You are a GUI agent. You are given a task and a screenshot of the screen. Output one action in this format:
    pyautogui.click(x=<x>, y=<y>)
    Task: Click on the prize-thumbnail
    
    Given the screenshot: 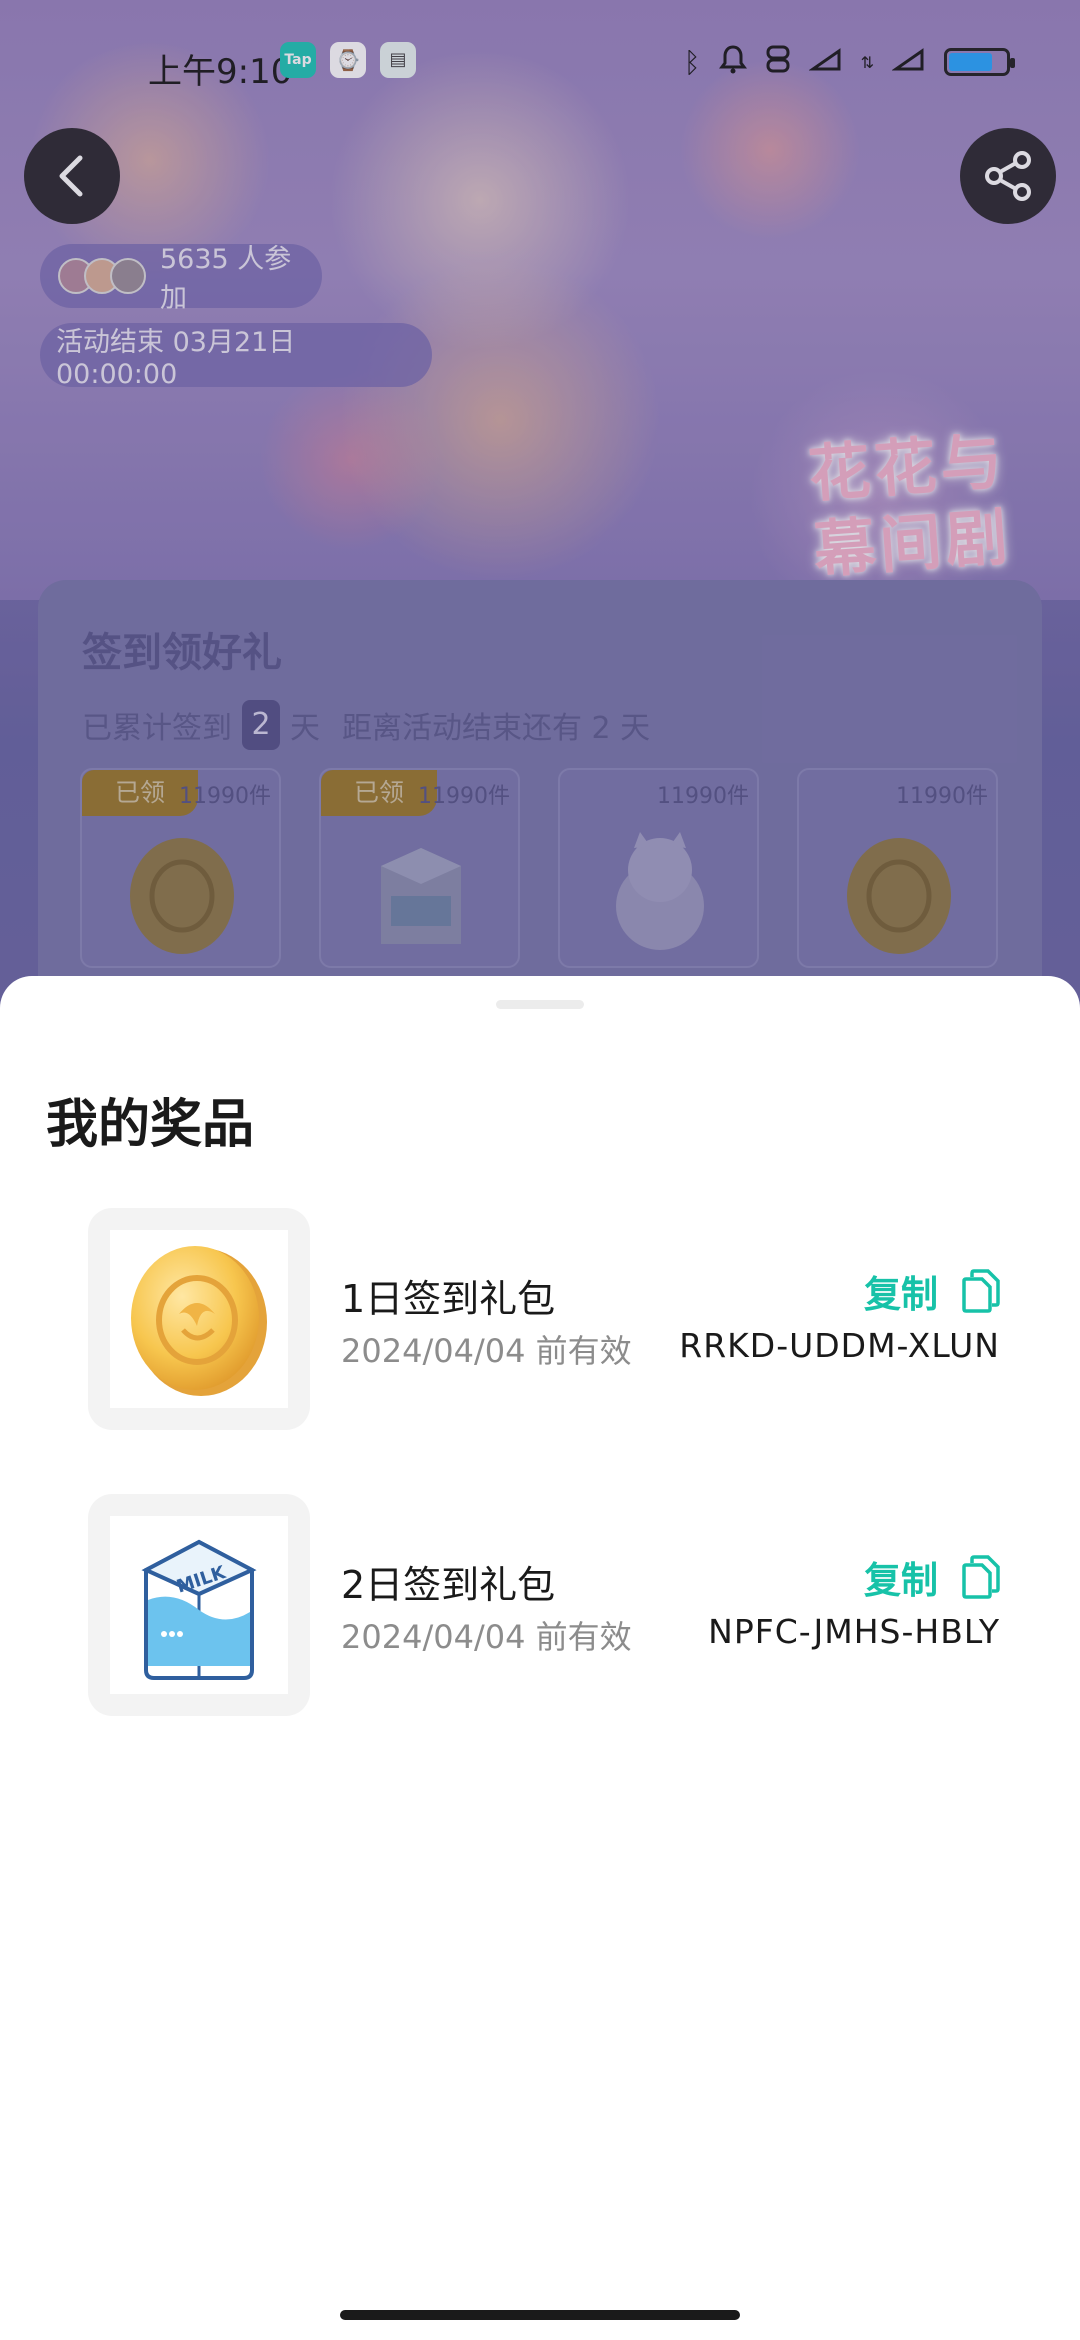 What is the action you would take?
    pyautogui.click(x=199, y=1319)
    